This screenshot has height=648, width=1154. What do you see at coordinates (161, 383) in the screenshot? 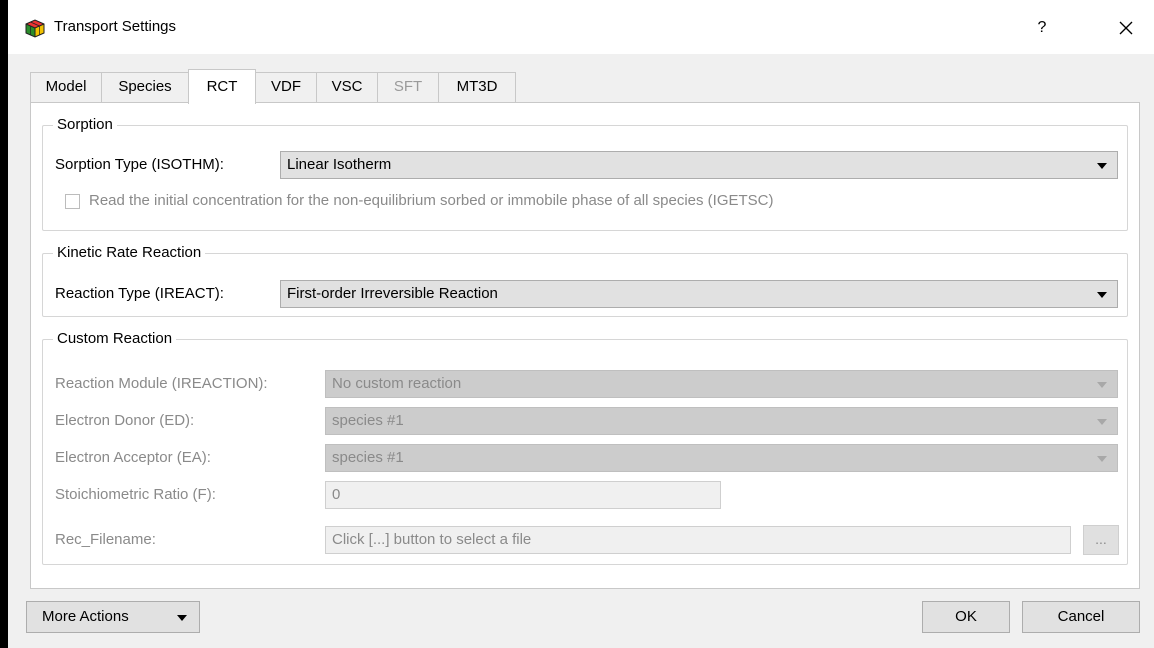
I see `reaction-module-label: Reaction Module (IREACTION):` at bounding box center [161, 383].